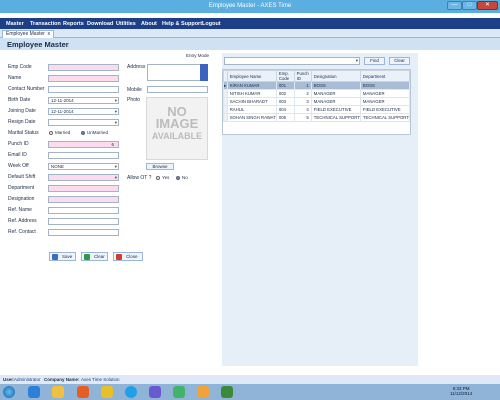 This screenshot has height=400, width=500. Describe the element at coordinates (227, 392) in the screenshot. I see `axes-time-icon` at that location.